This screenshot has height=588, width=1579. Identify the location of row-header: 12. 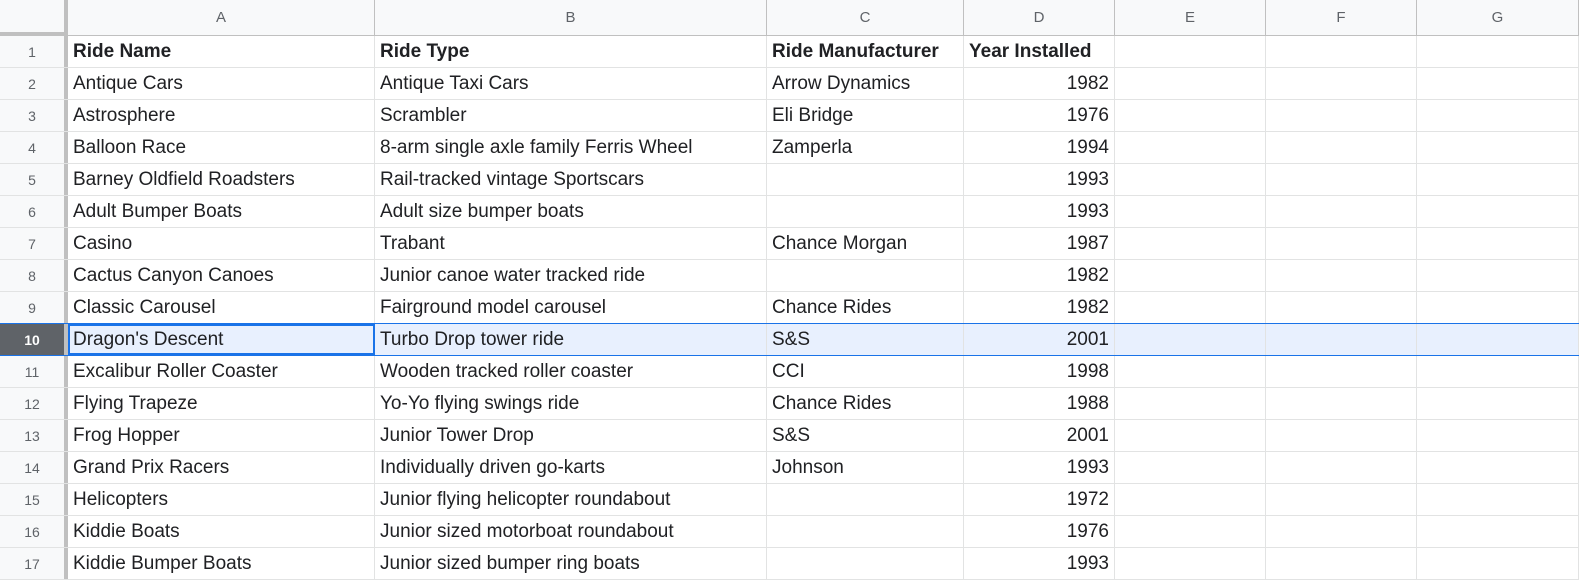
(34, 403).